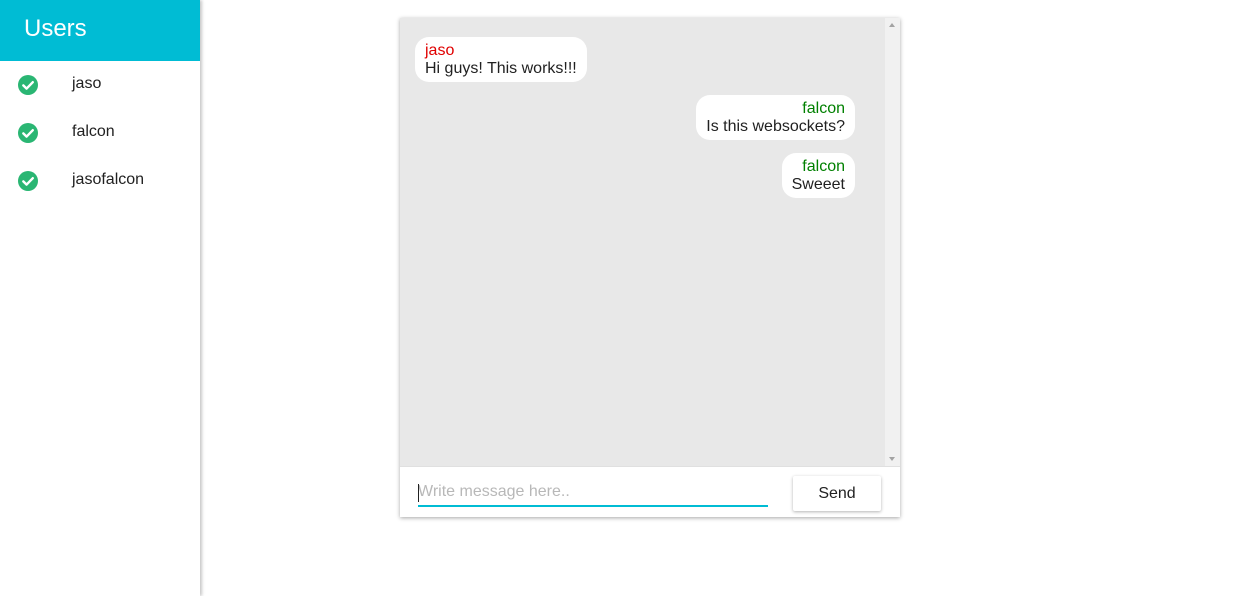  Describe the element at coordinates (775, 126) in the screenshot. I see `message-text: Is this websockets?` at that location.